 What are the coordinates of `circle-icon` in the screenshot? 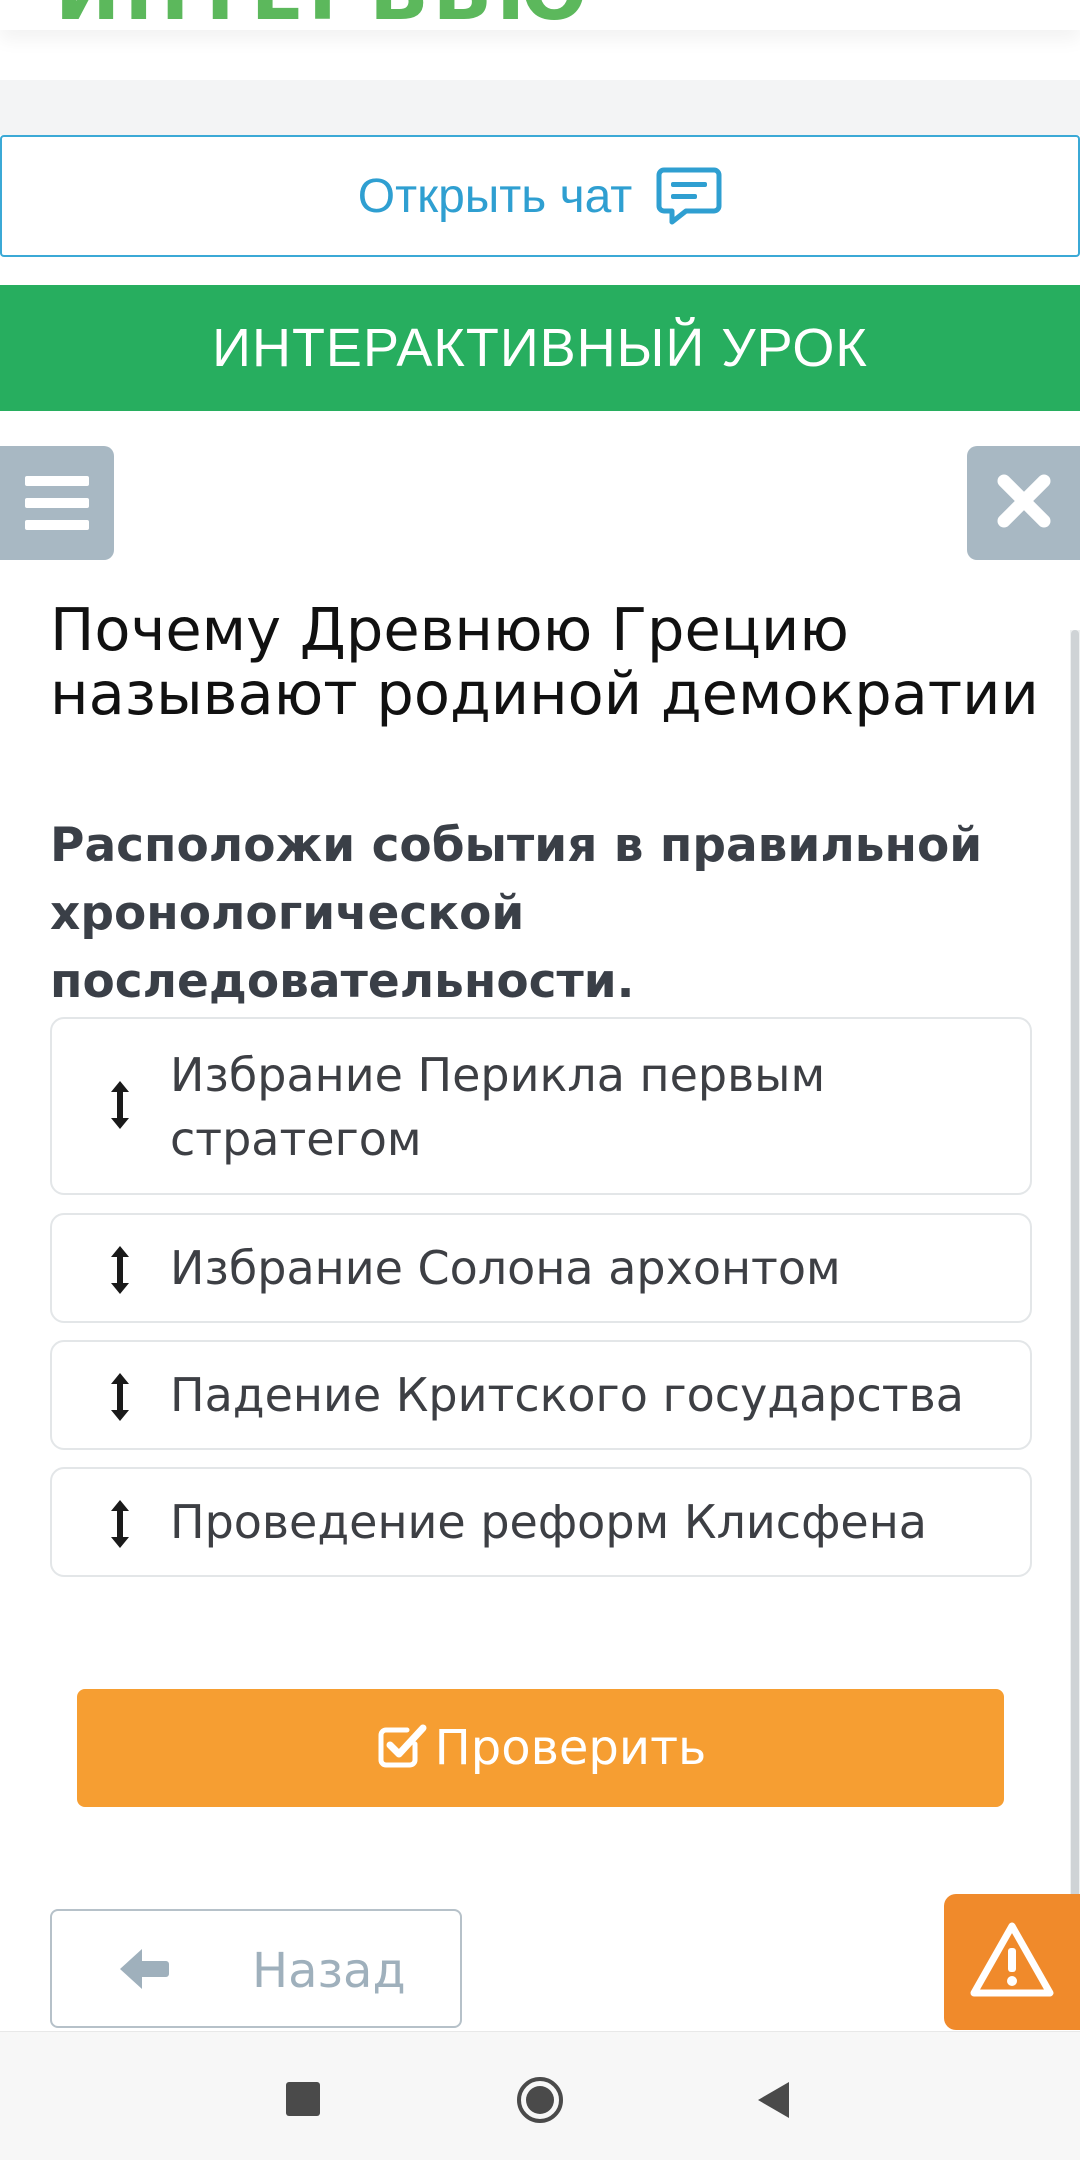 It's located at (540, 2100).